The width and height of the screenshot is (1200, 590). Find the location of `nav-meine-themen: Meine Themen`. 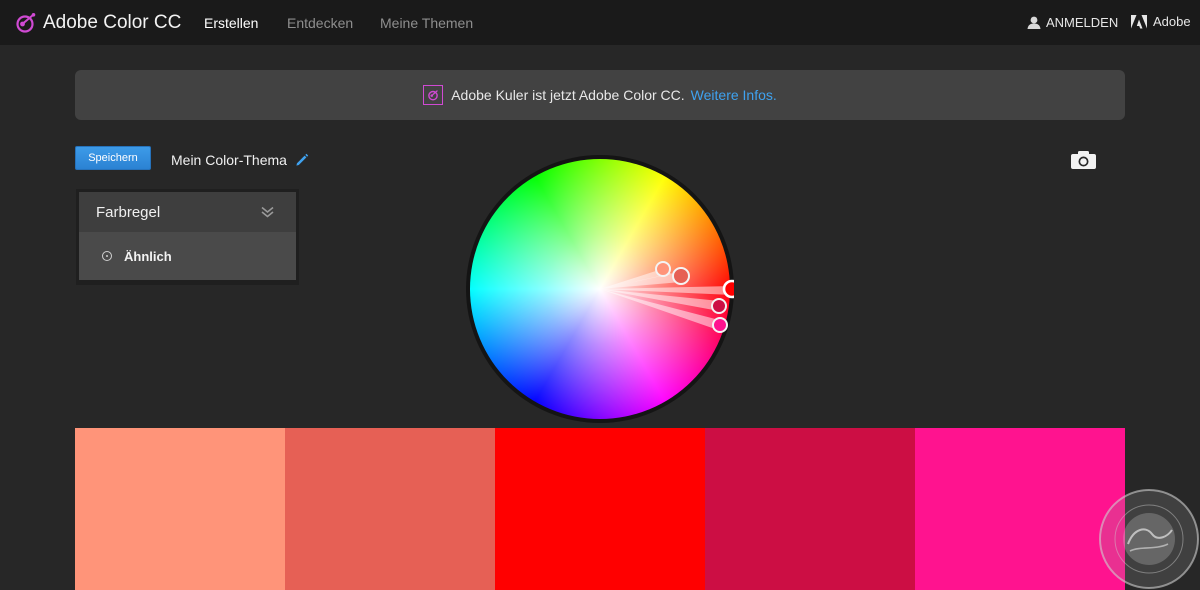

nav-meine-themen: Meine Themen is located at coordinates (426, 23).